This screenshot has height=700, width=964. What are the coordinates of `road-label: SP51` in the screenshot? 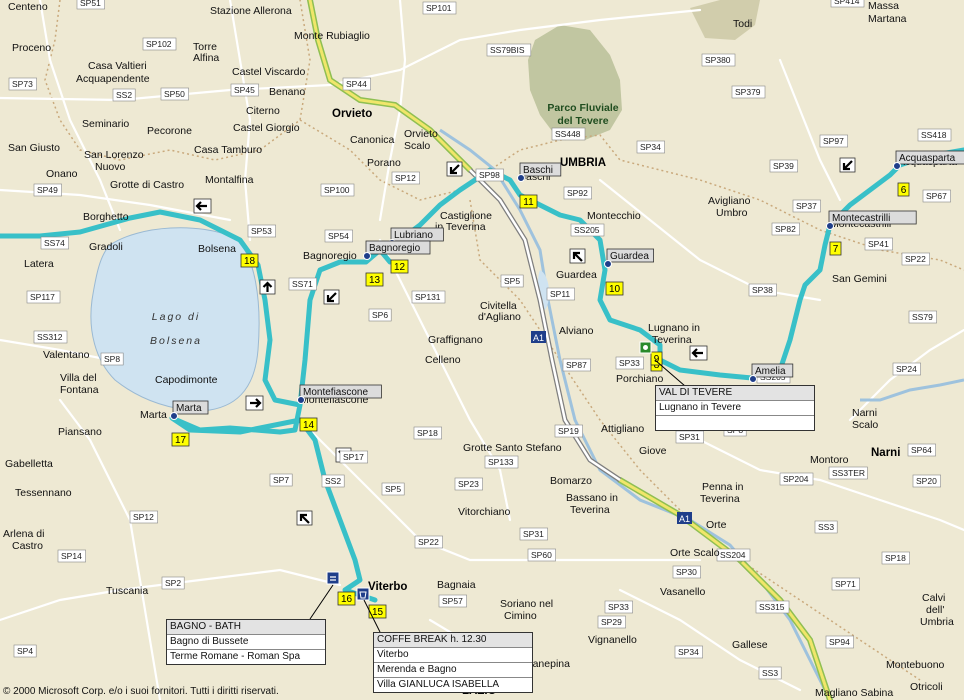 It's located at (90, 5).